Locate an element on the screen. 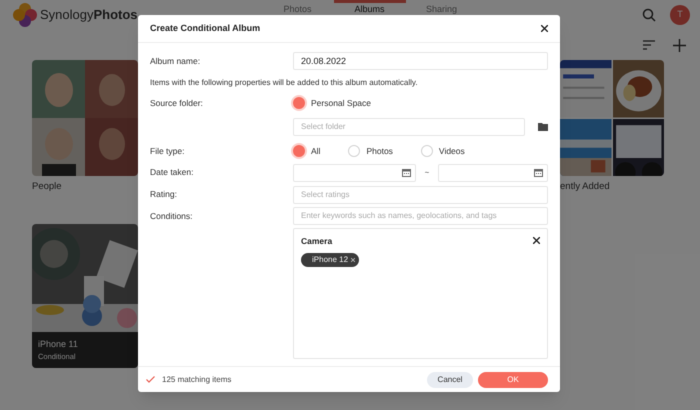  sort-icon is located at coordinates (649, 45).